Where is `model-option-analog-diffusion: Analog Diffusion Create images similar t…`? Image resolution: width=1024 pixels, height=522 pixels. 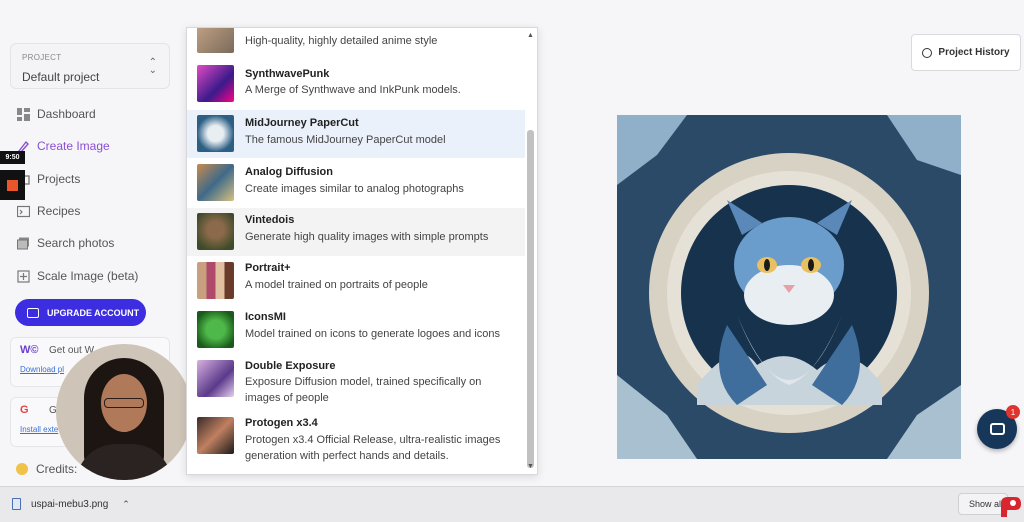
model-option-analog-diffusion: Analog Diffusion Create images similar t… is located at coordinates (356, 183).